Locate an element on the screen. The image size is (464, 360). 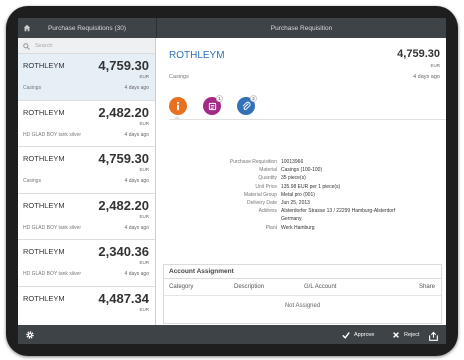
master-title: Purchase Requisitions (30) is located at coordinates (87, 28).